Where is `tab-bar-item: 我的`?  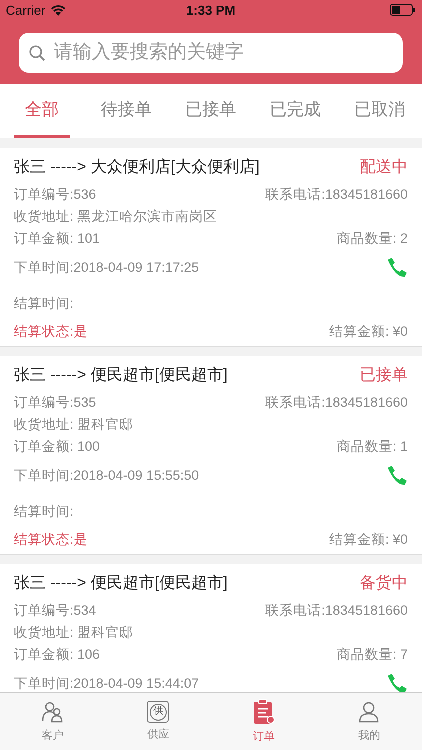
tab-bar-item: 我的 is located at coordinates (369, 721).